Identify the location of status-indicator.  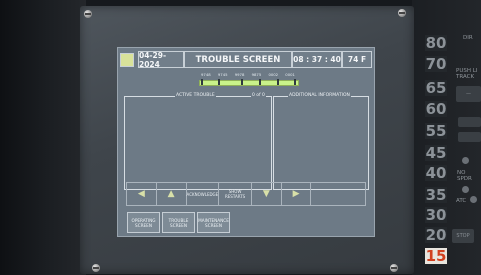
(127, 59).